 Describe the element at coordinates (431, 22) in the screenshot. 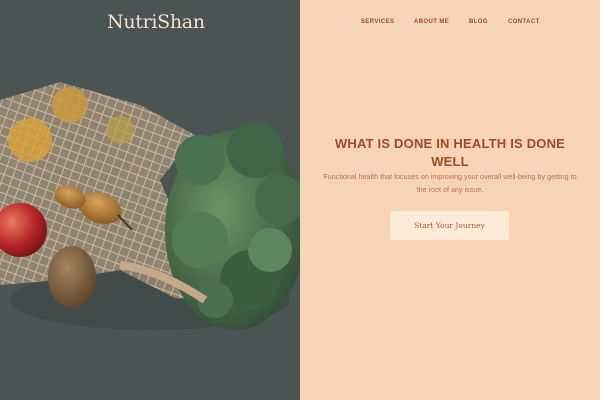

I see `nav-about-me: ABOUT ME` at that location.